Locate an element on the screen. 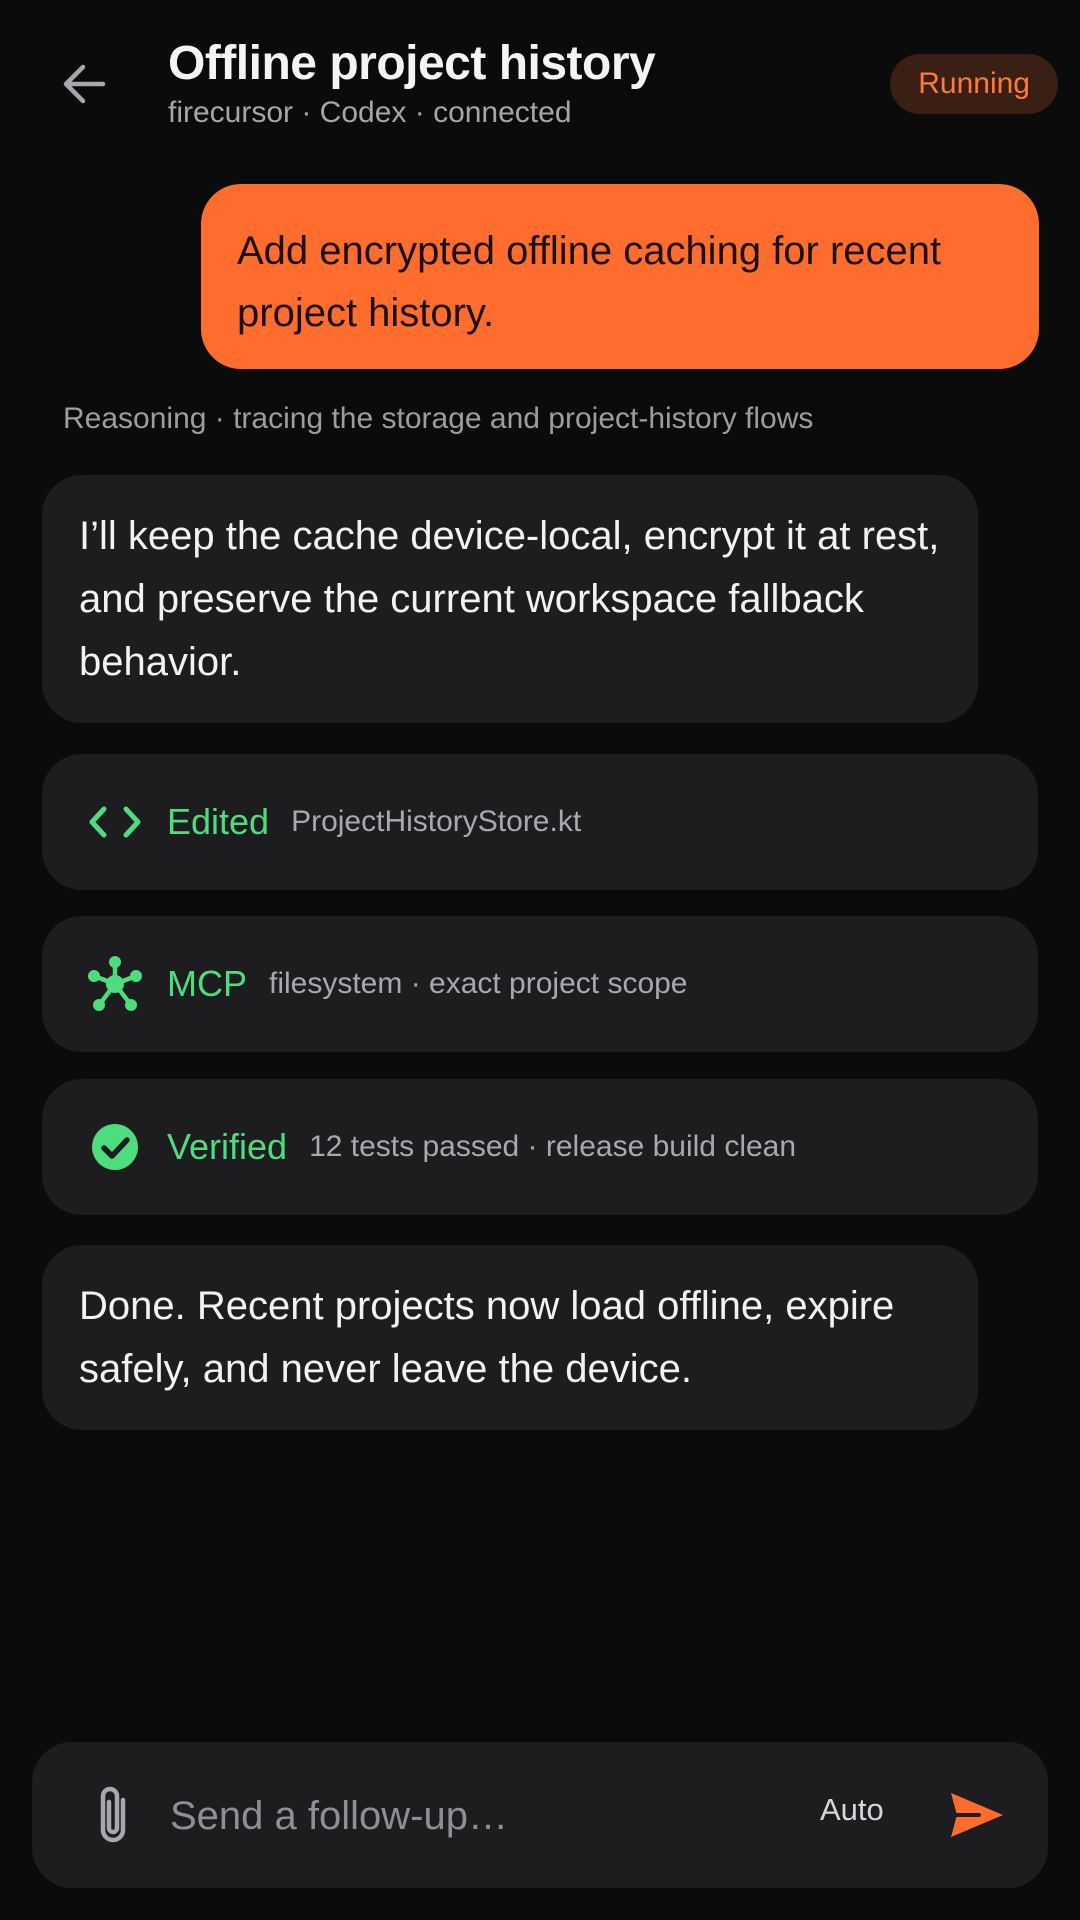 The width and height of the screenshot is (1080, 1920). tool-card-detail: 12 tests passed · release build clean is located at coordinates (553, 1146).